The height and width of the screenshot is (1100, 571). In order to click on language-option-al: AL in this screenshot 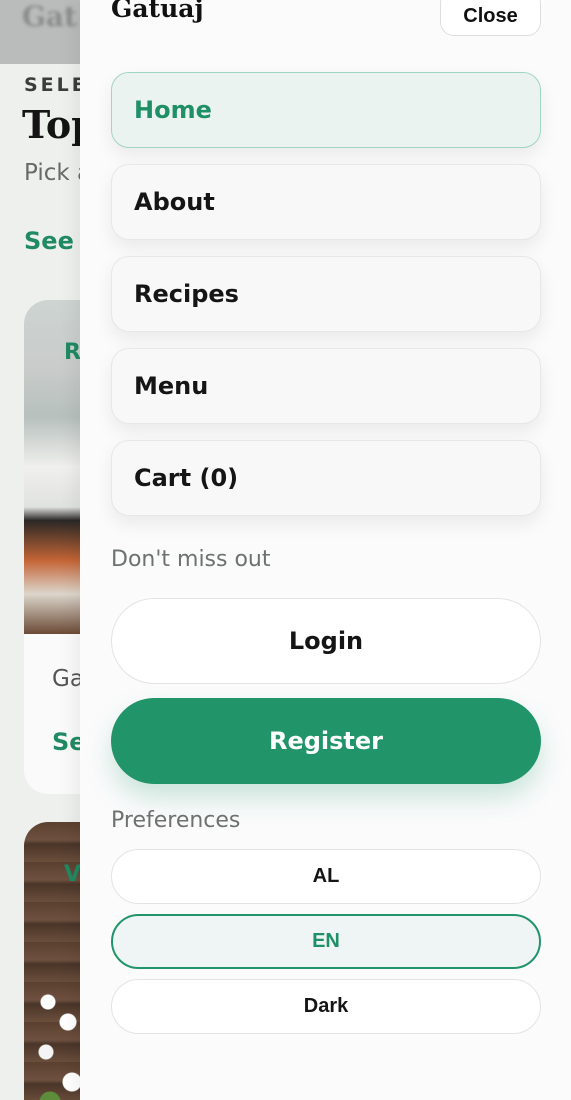, I will do `click(326, 876)`.